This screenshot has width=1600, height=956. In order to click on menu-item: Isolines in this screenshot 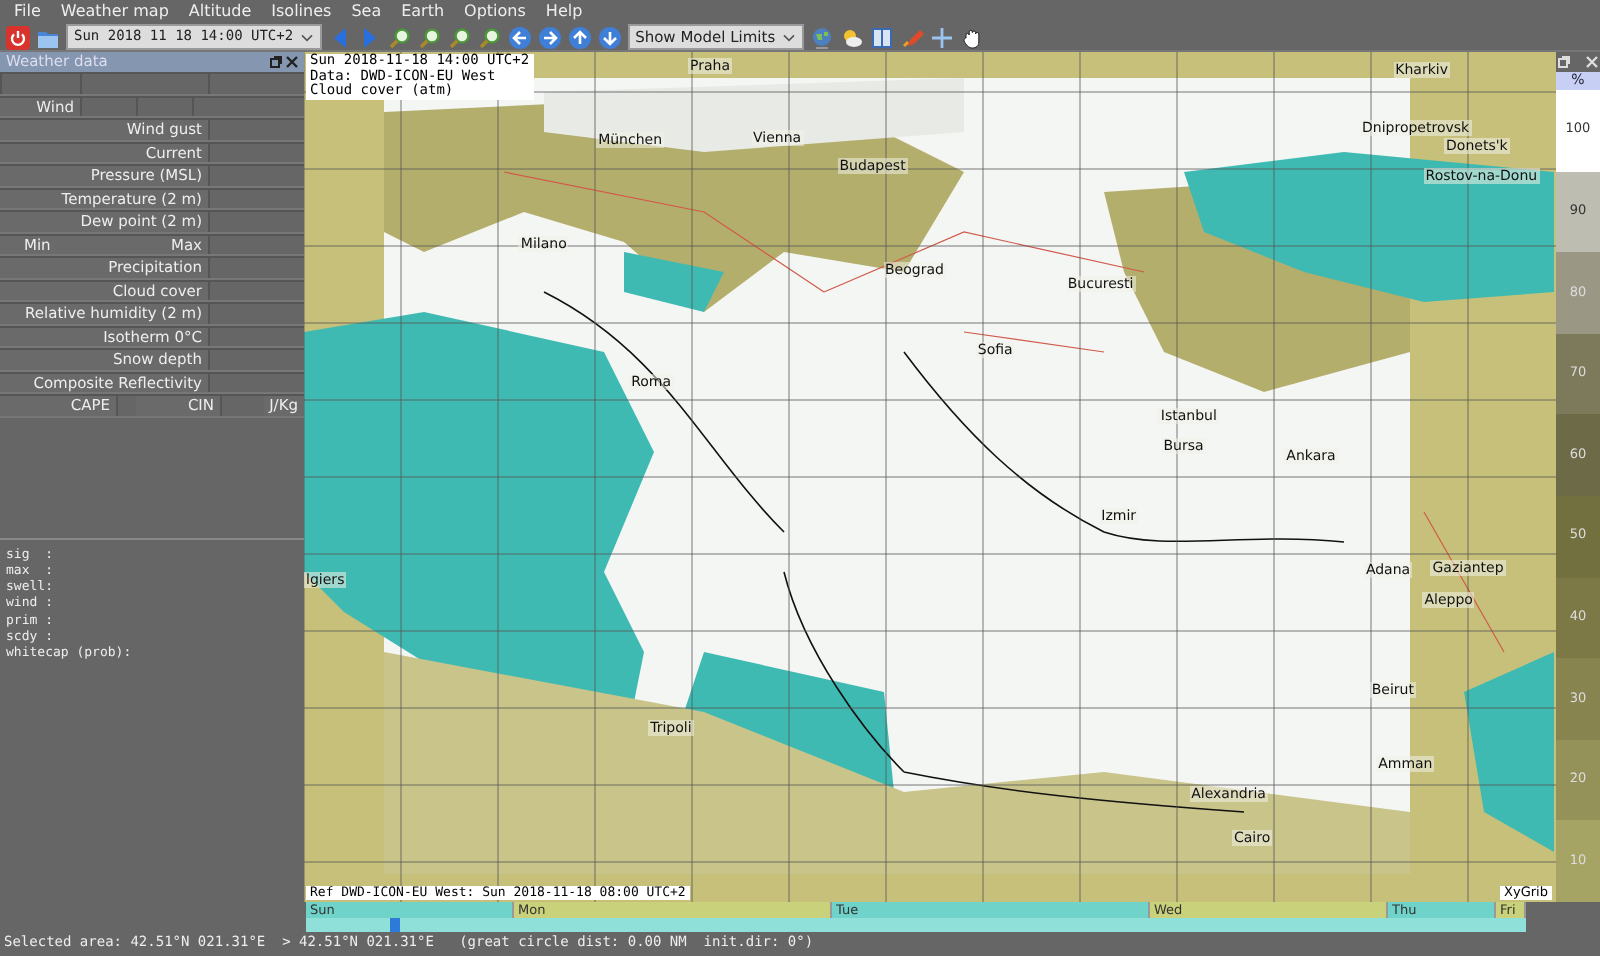, I will do `click(301, 12)`.